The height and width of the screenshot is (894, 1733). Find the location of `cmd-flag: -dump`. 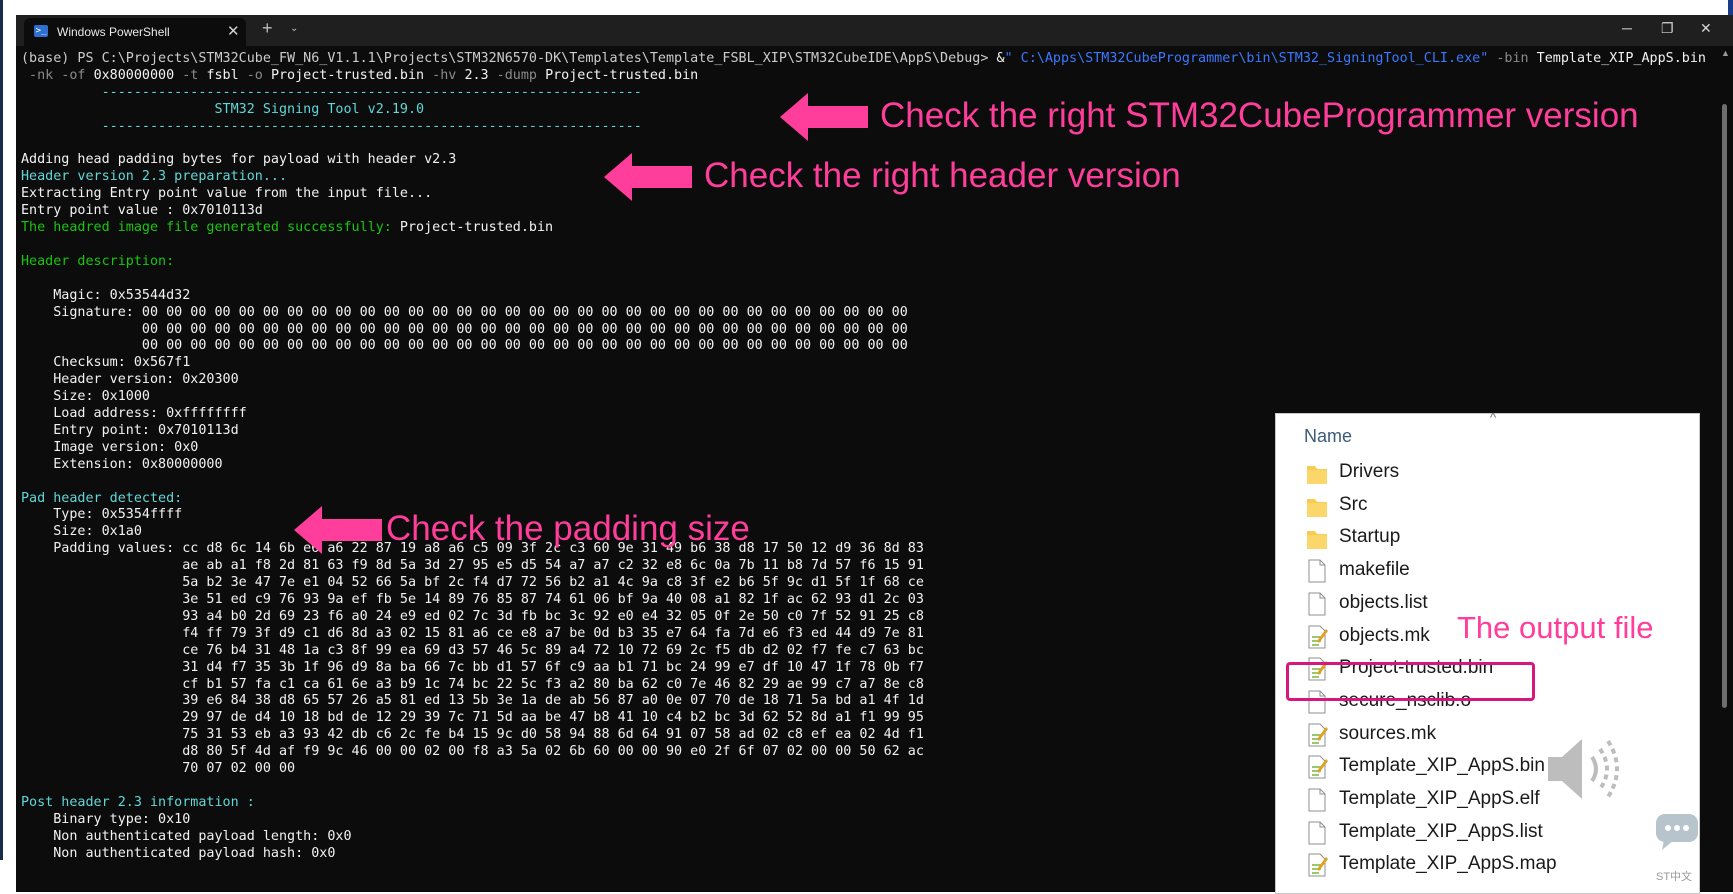

cmd-flag: -dump is located at coordinates (517, 75).